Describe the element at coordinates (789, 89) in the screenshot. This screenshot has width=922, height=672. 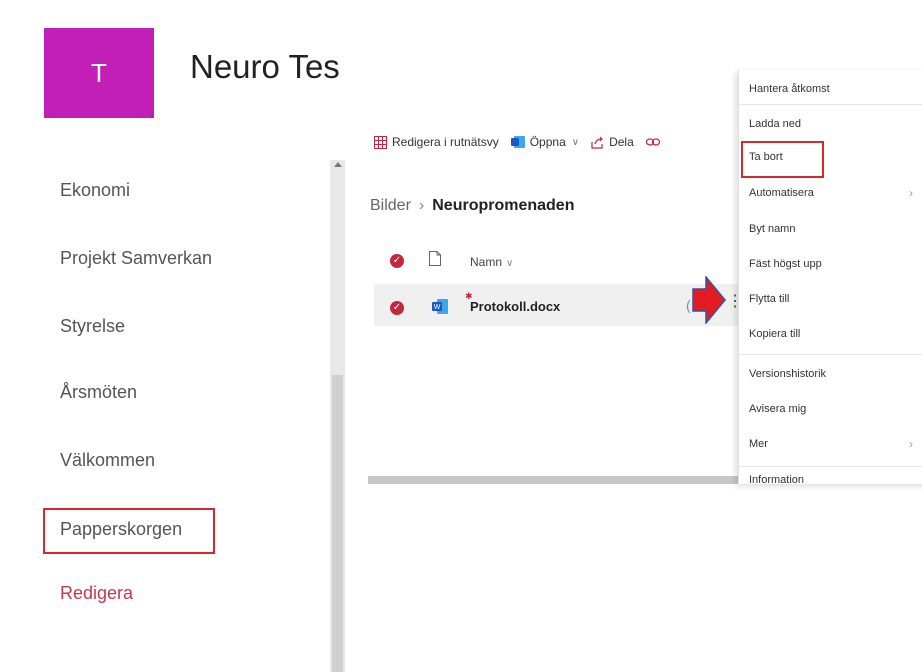
I see `menu-item-manage-access: Hantera åtkomst` at that location.